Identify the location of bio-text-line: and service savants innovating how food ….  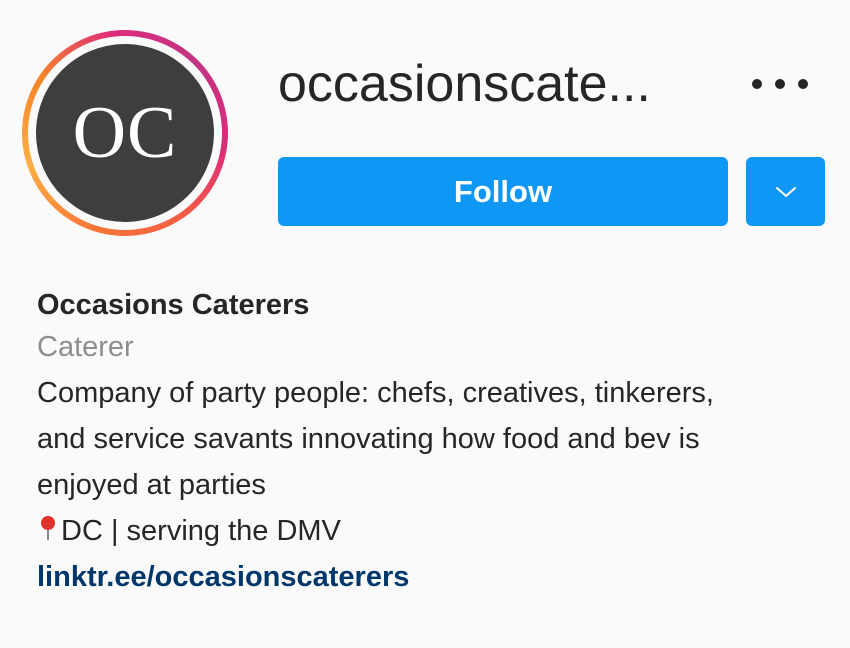
(368, 439).